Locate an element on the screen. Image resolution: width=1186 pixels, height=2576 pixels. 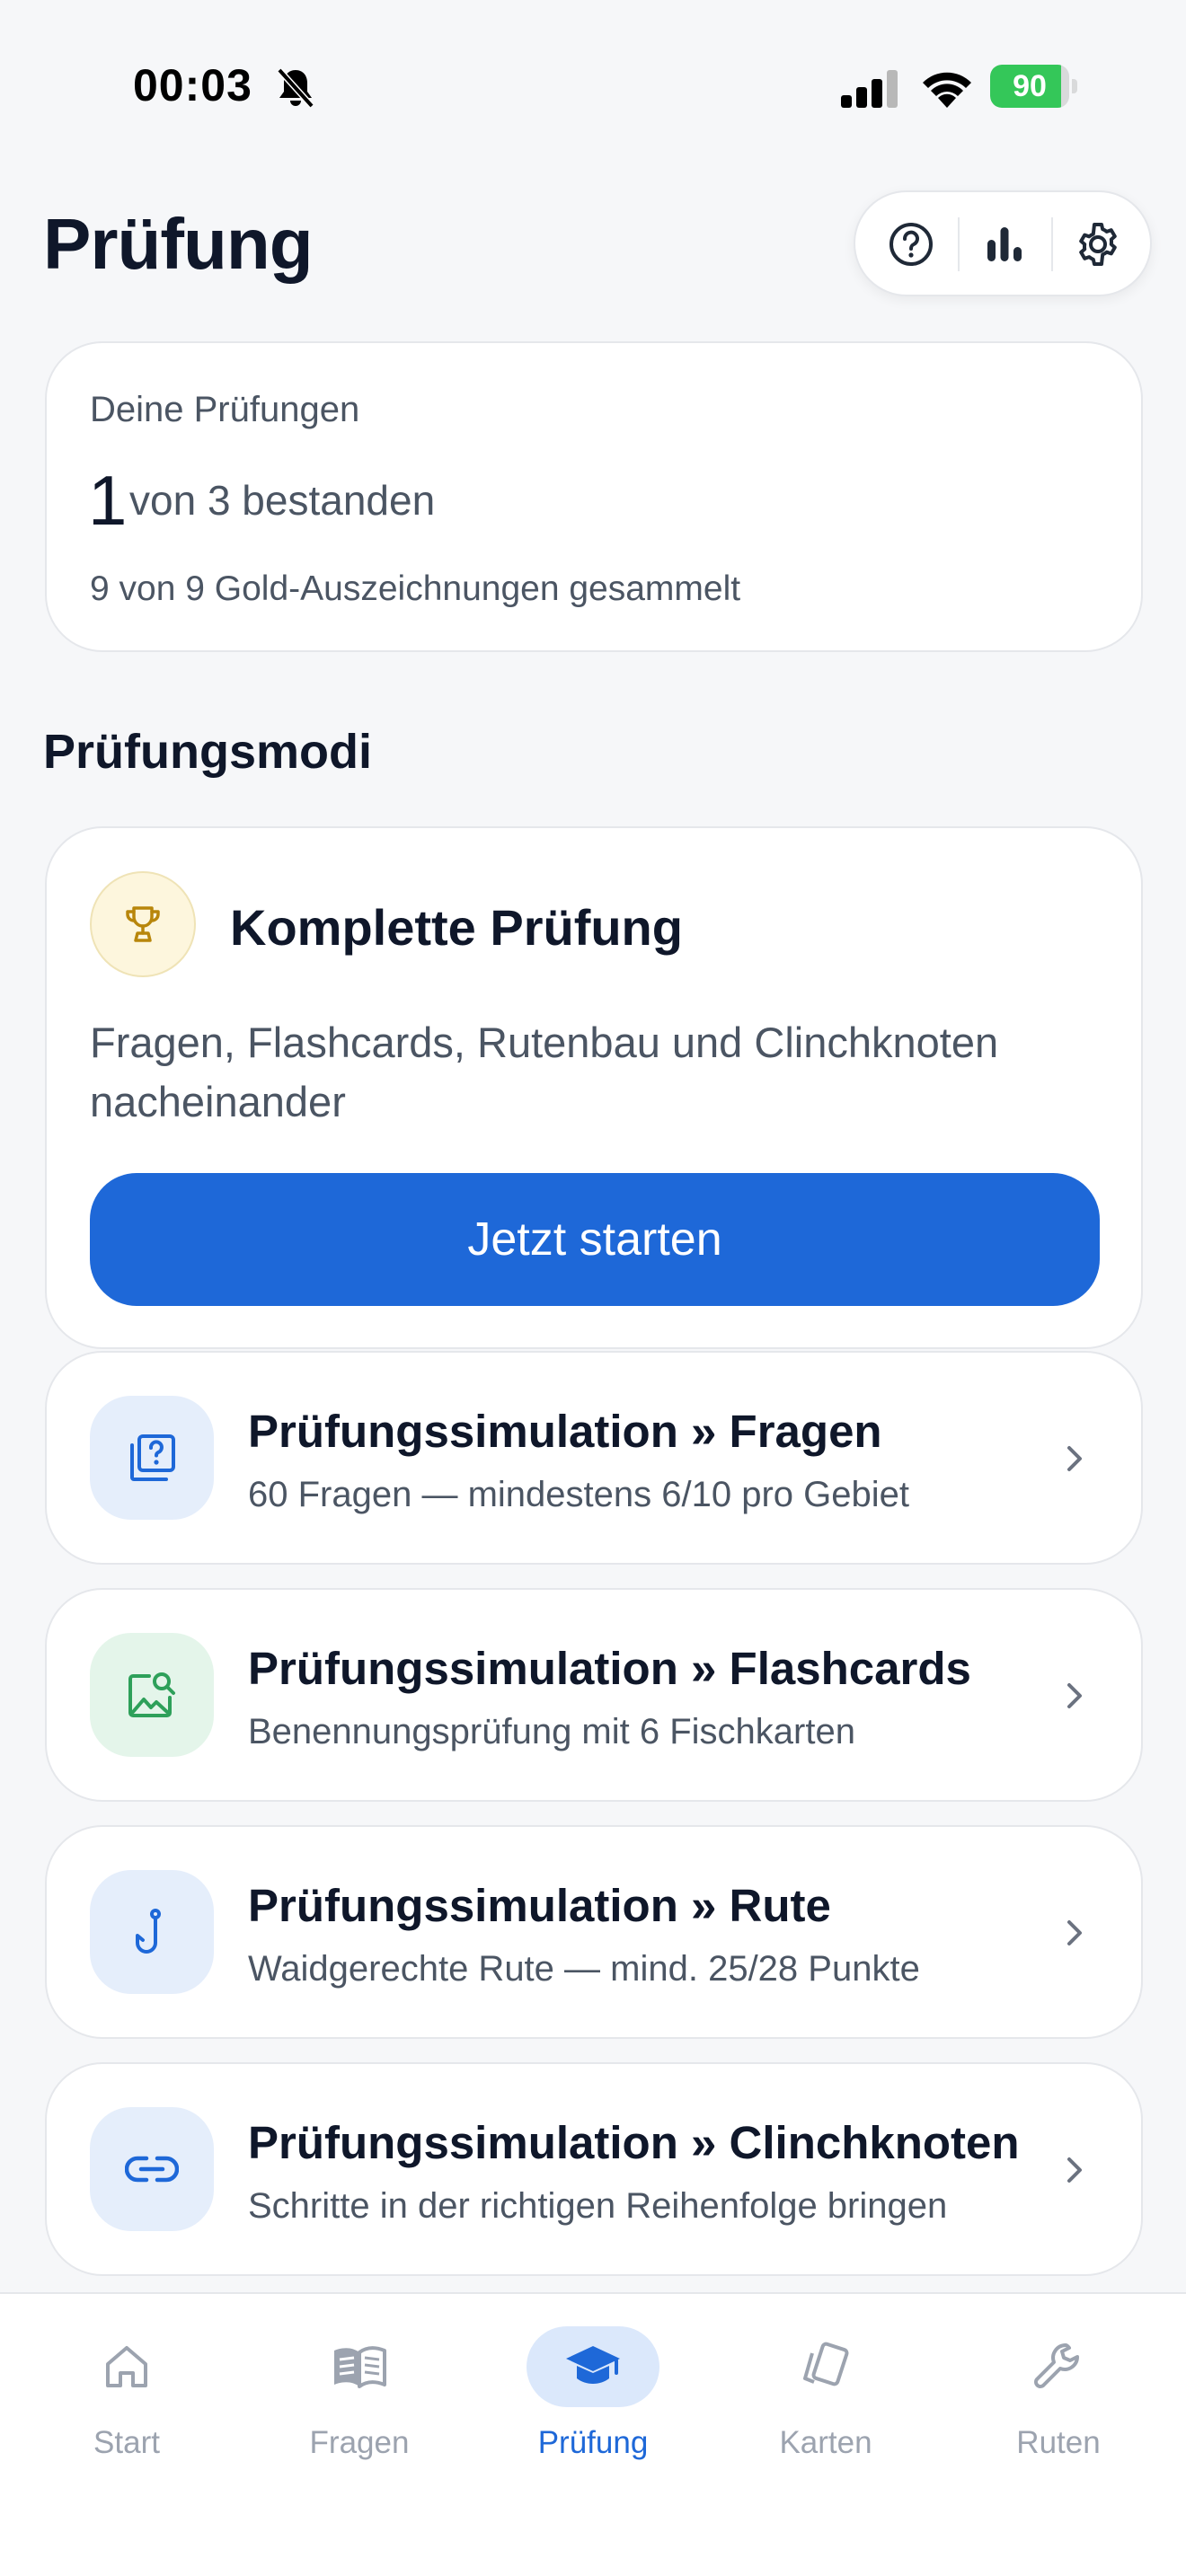
cards-icon is located at coordinates (826, 2364).